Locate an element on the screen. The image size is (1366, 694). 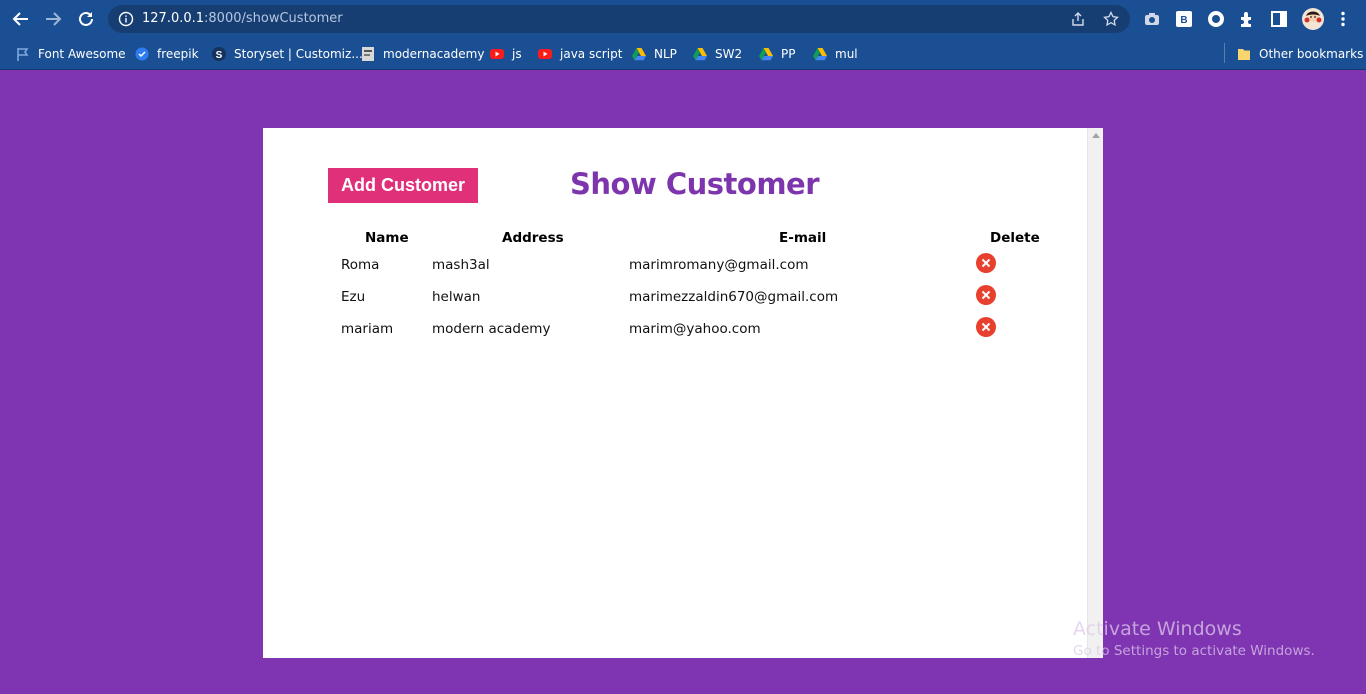
cell-email: marim@yahoo.com is located at coordinates (695, 329).